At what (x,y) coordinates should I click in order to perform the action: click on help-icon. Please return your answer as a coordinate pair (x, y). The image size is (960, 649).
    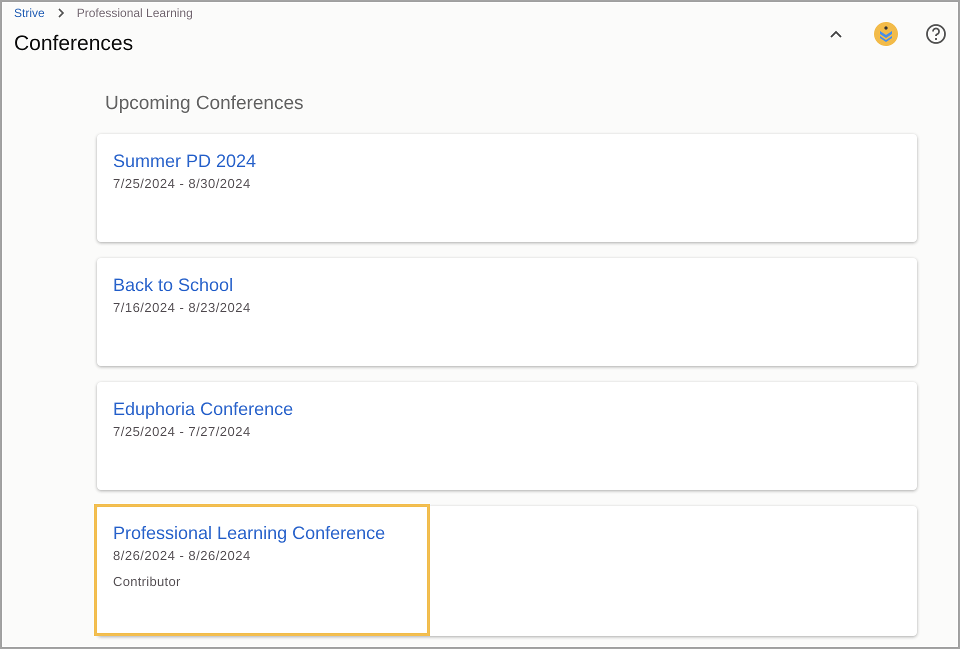
    Looking at the image, I should click on (936, 34).